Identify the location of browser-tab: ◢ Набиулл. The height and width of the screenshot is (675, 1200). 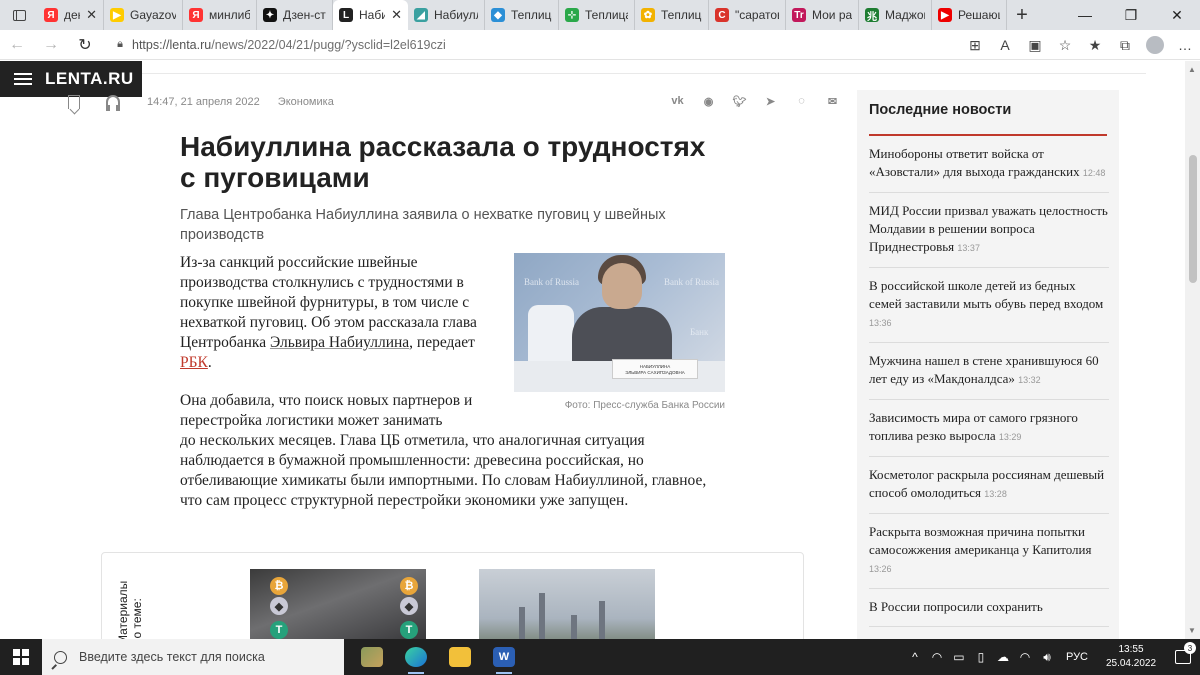
(446, 15).